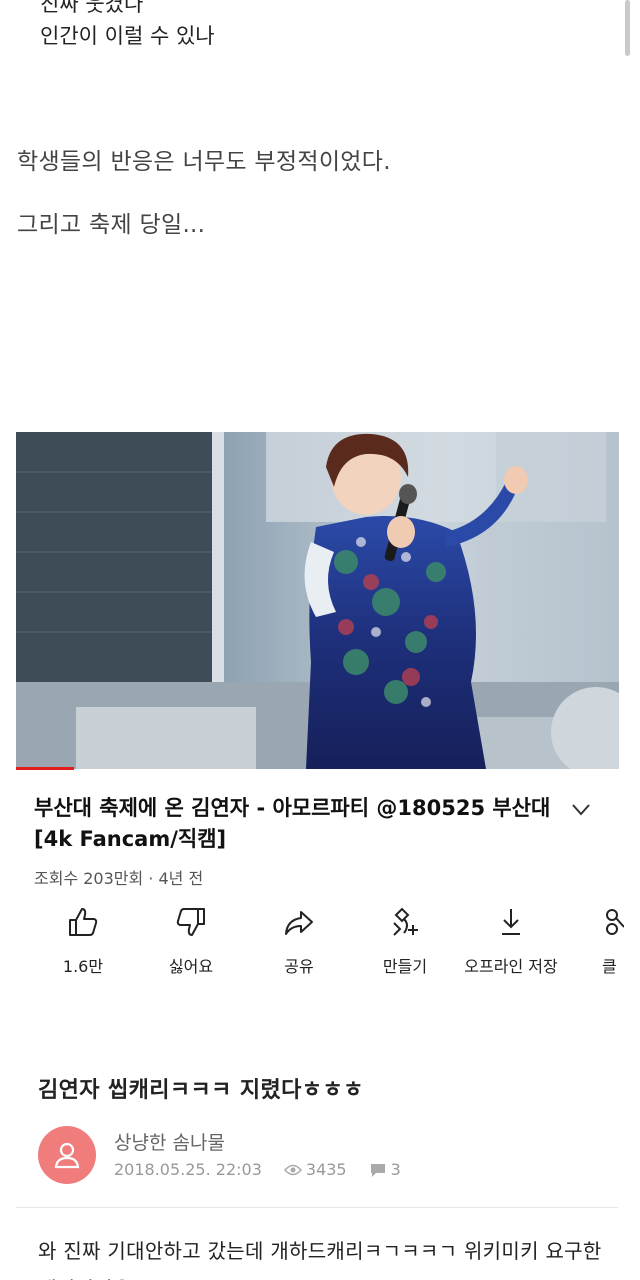 The height and width of the screenshot is (1280, 640). I want to click on remix-label: 만들기, so click(405, 966).